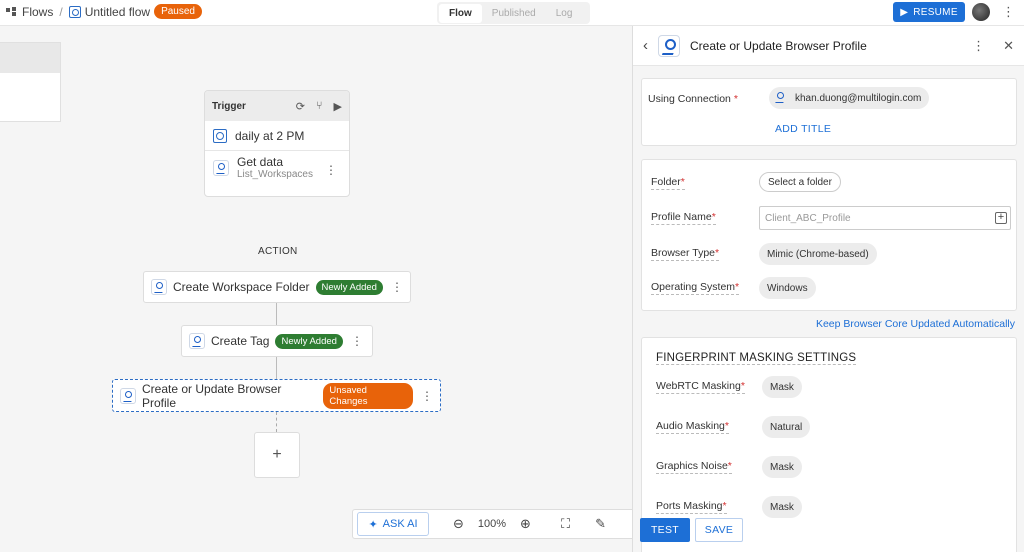 Image resolution: width=1024 pixels, height=552 pixels. What do you see at coordinates (270, 135) in the screenshot?
I see `schedule-text: daily at 2 PM` at bounding box center [270, 135].